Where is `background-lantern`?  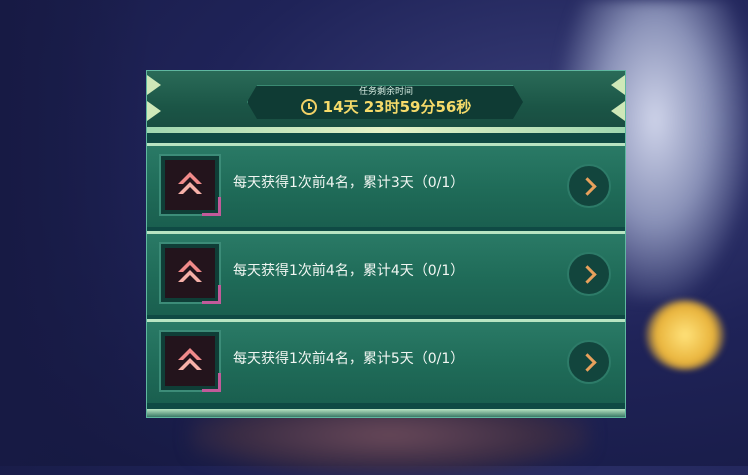 background-lantern is located at coordinates (685, 335).